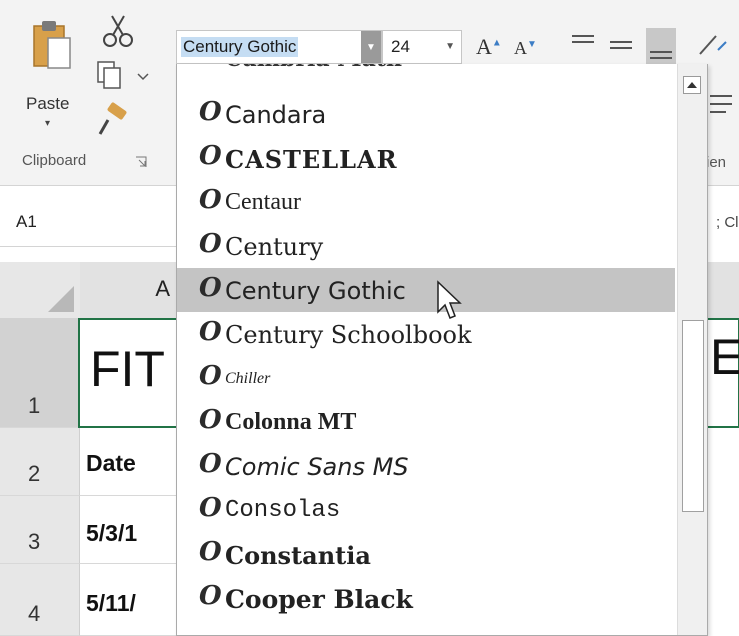 Image resolution: width=739 pixels, height=636 pixels. I want to click on copy-icon, so click(122, 76).